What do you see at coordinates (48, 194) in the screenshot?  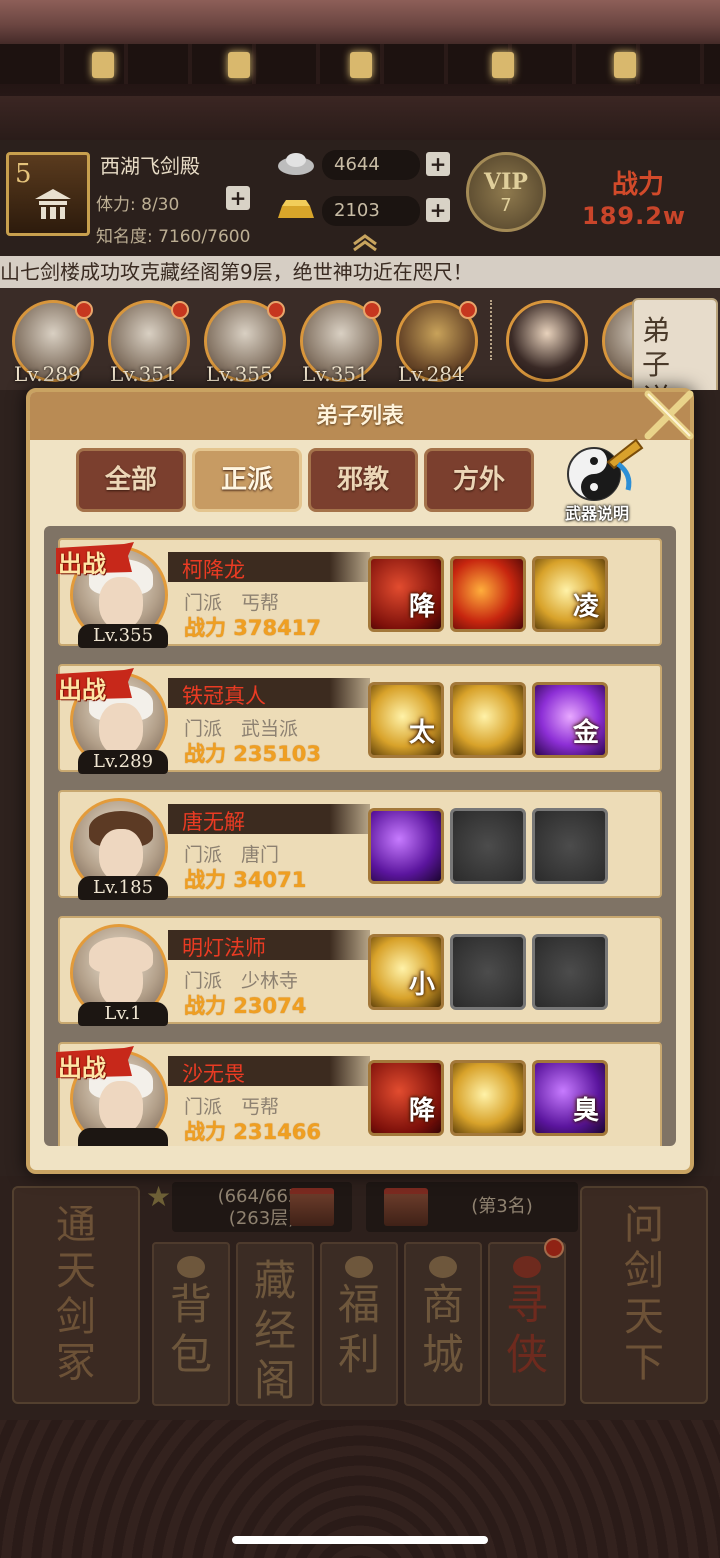 I see `sect-badge: 5` at bounding box center [48, 194].